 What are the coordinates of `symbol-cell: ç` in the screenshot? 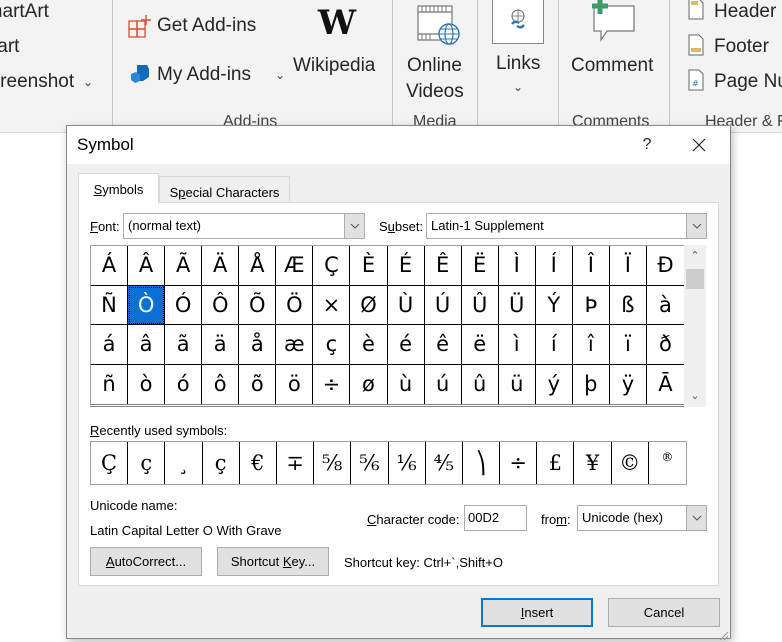 It's located at (332, 345).